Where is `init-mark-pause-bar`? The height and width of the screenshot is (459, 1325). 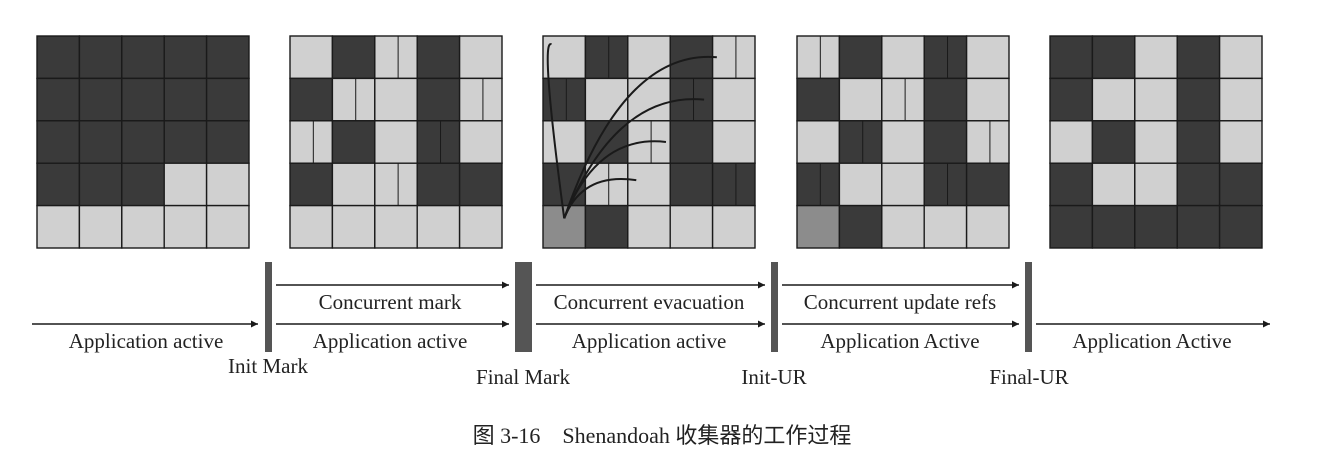
init-mark-pause-bar is located at coordinates (268, 307).